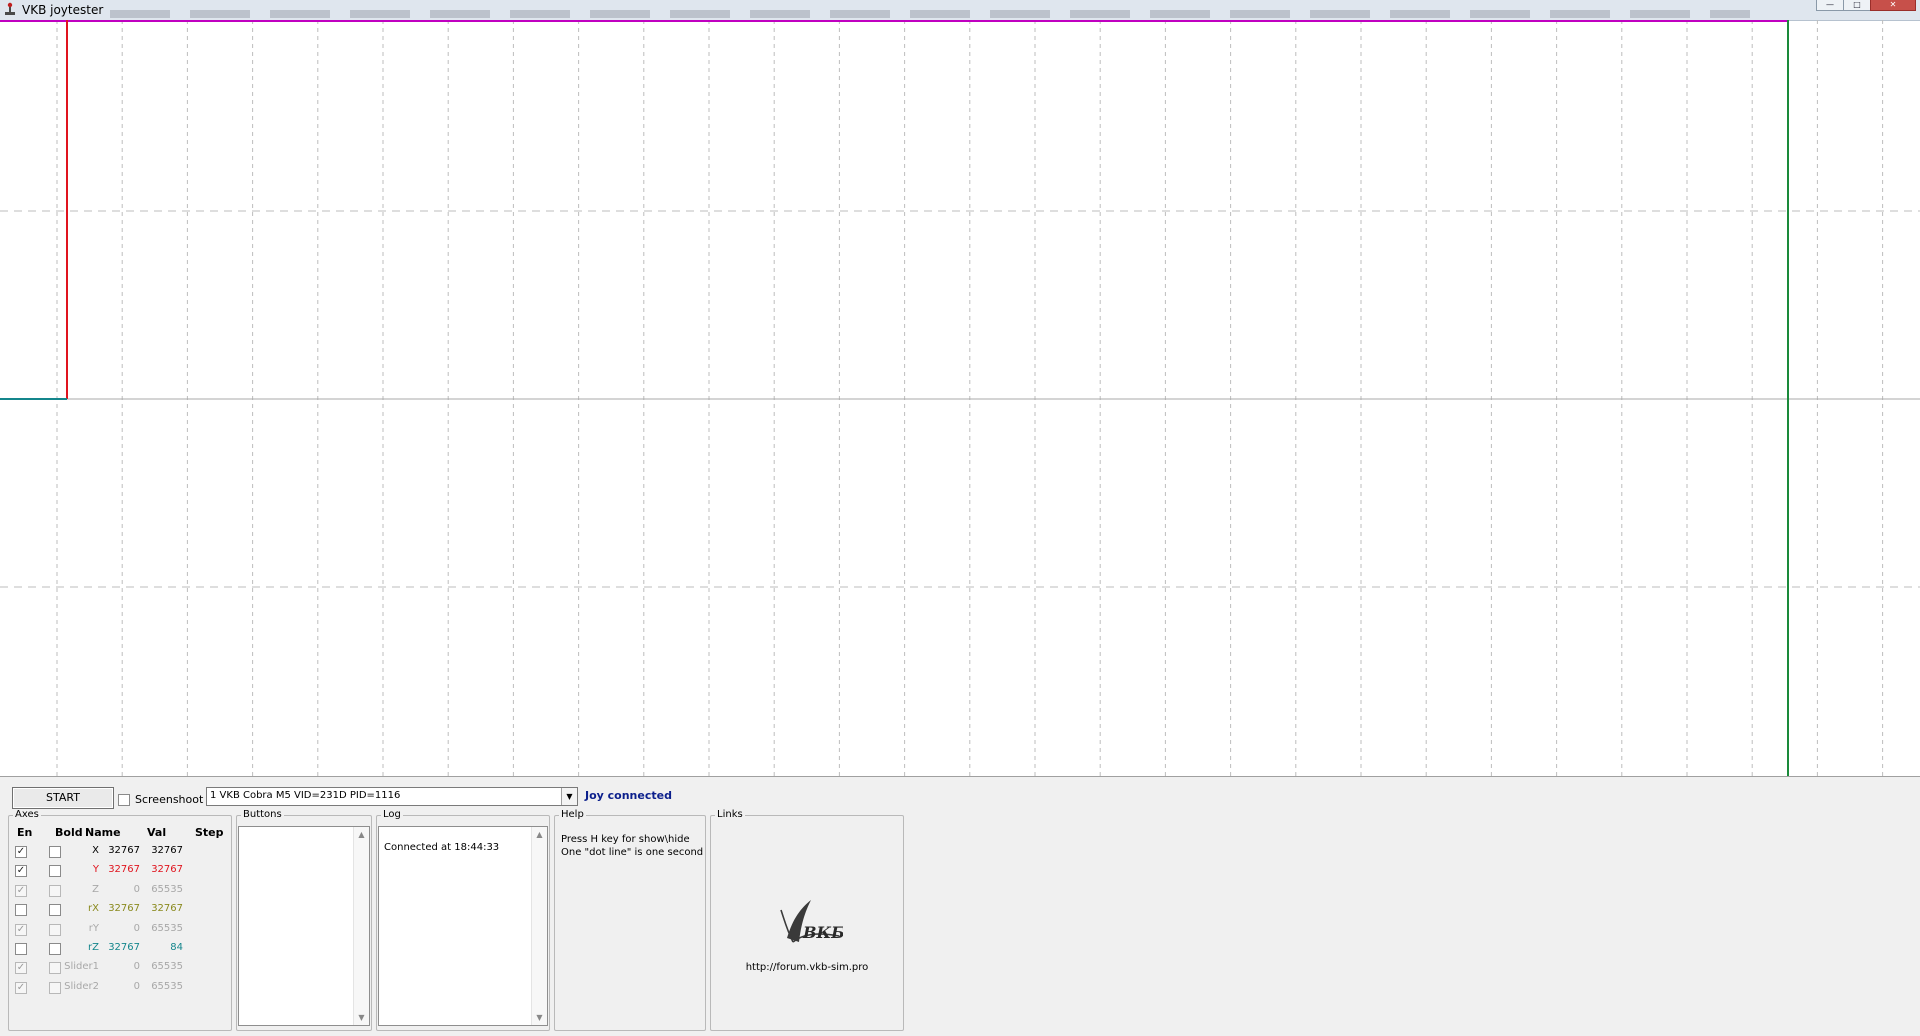 The image size is (1920, 1036). What do you see at coordinates (632, 852) in the screenshot?
I see `help-line-2: One "dot line" is one second` at bounding box center [632, 852].